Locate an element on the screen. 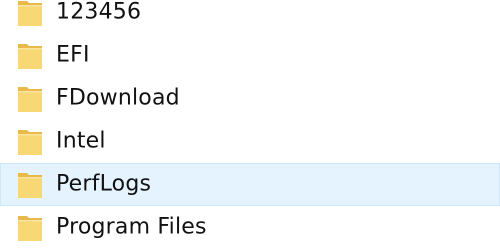 This screenshot has height=252, width=500. file-name: PerfLogs is located at coordinates (104, 183).